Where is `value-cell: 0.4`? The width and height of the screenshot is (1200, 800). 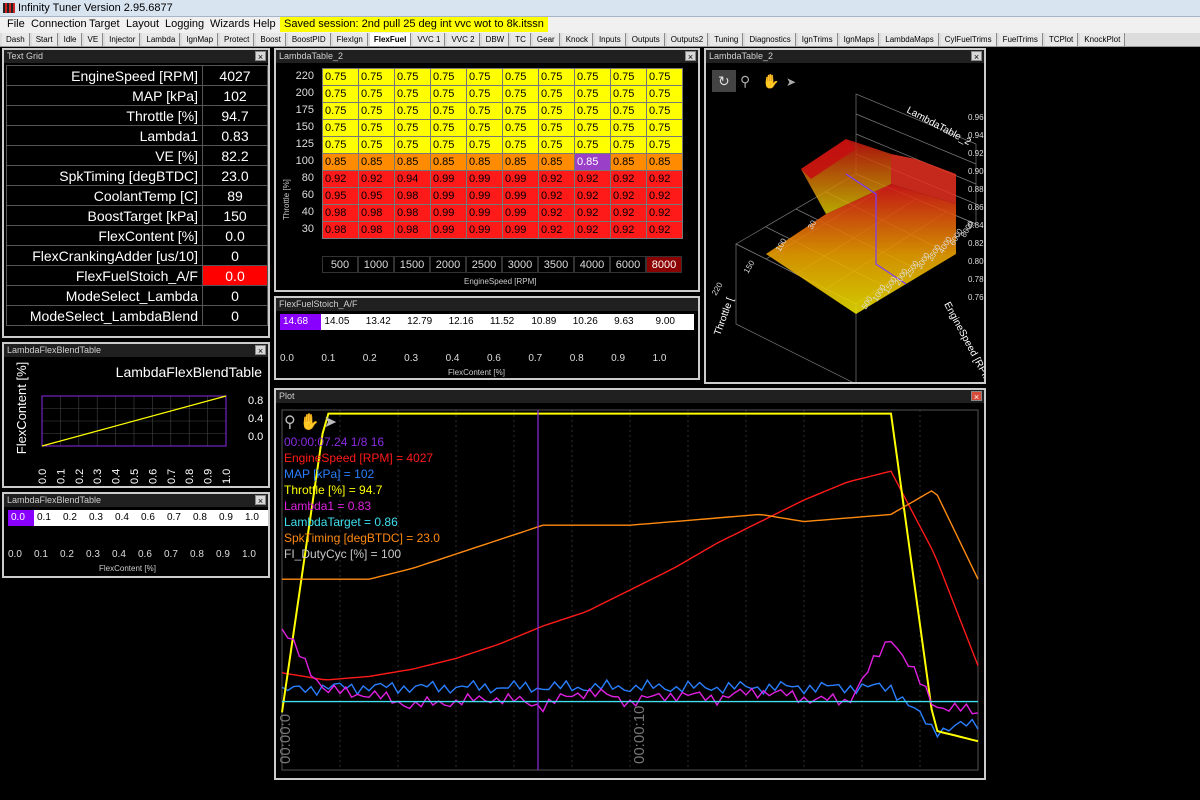
value-cell: 0.4 is located at coordinates (125, 518).